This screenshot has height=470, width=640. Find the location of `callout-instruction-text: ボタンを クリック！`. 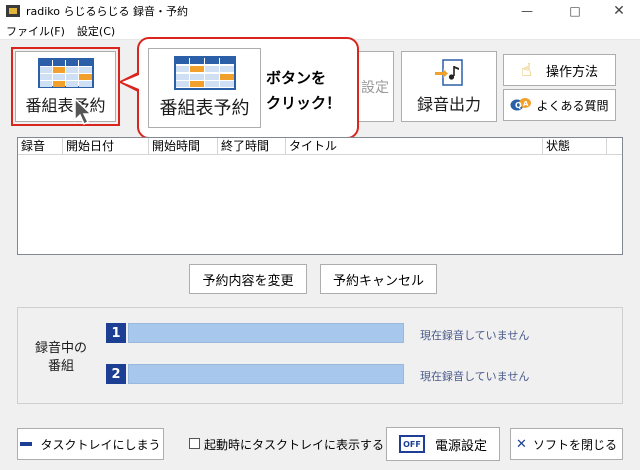

callout-instruction-text: ボタンを クリック！ is located at coordinates (303, 91).